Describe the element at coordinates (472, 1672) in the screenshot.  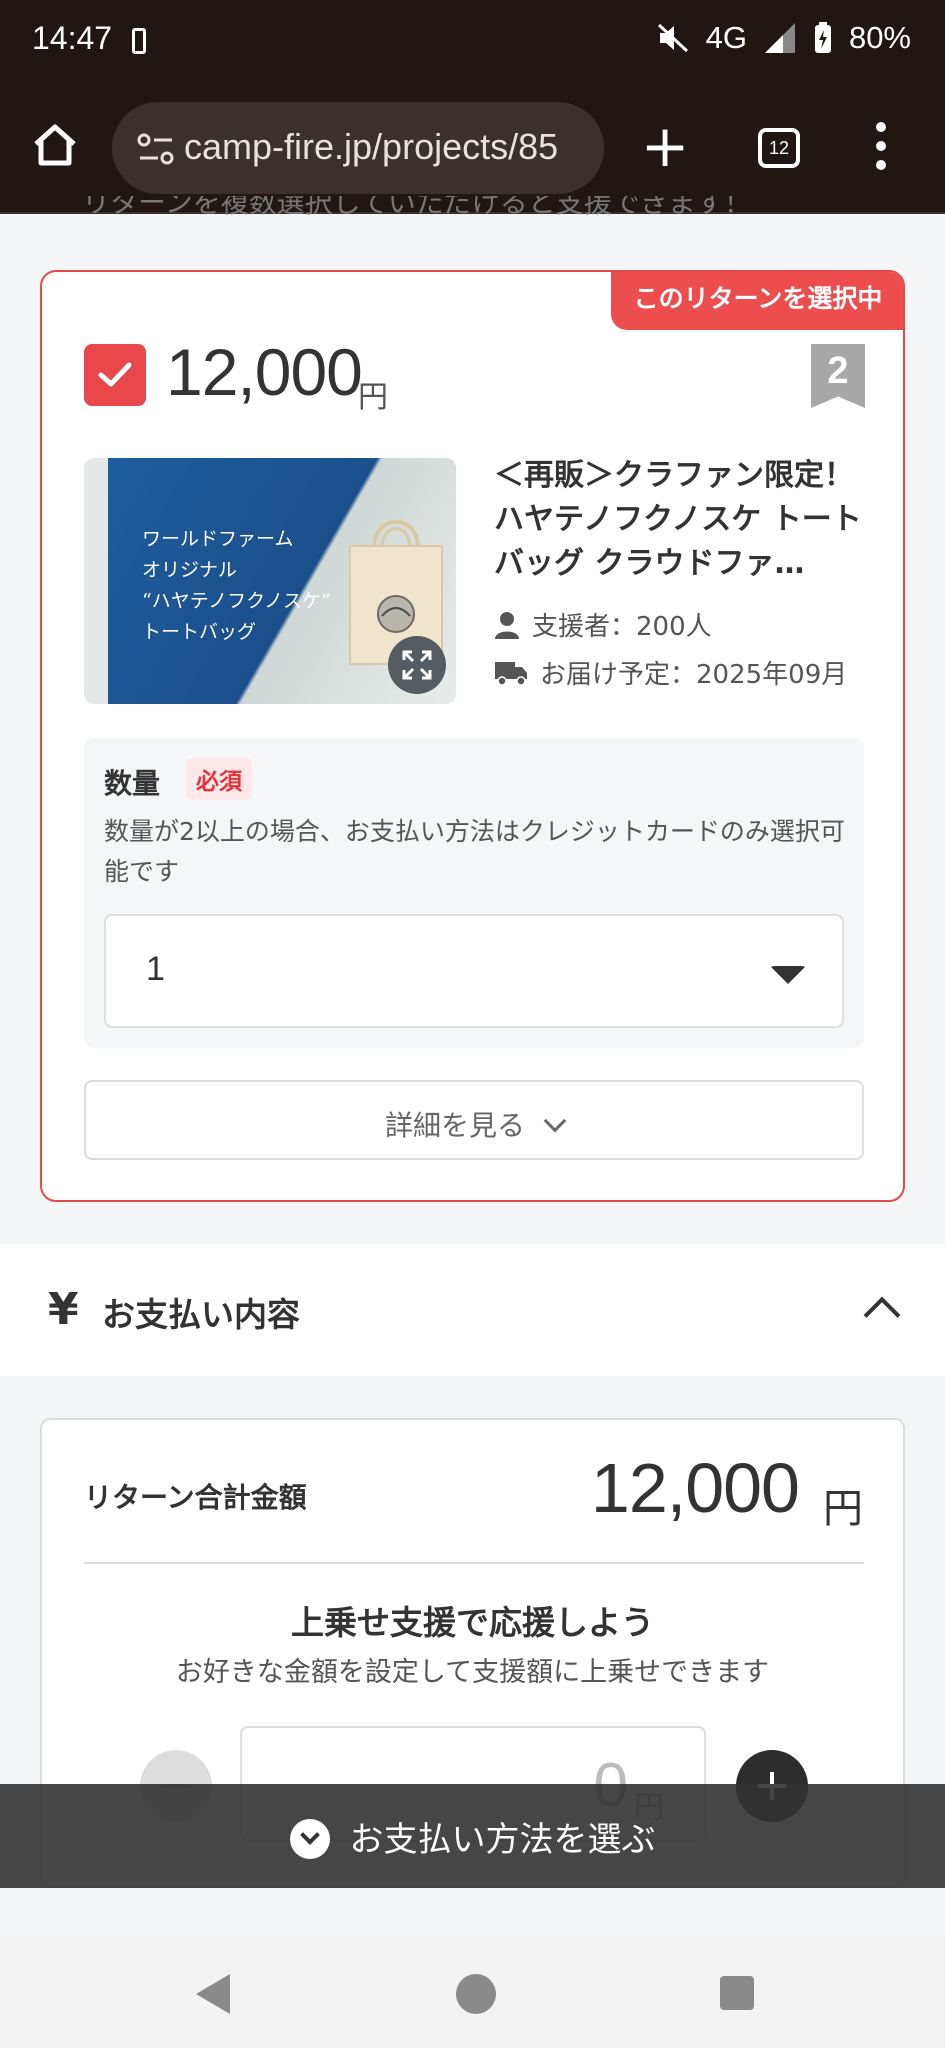
I see `boost-subtitle: お好きな金額を設定して支援額に上乗せできます` at that location.